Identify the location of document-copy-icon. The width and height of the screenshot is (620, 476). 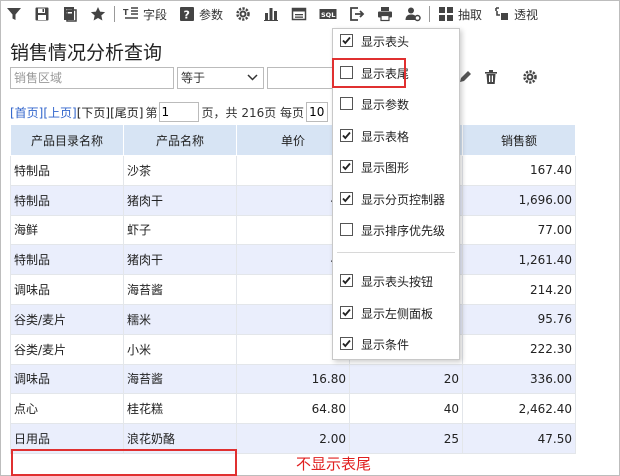
(70, 14).